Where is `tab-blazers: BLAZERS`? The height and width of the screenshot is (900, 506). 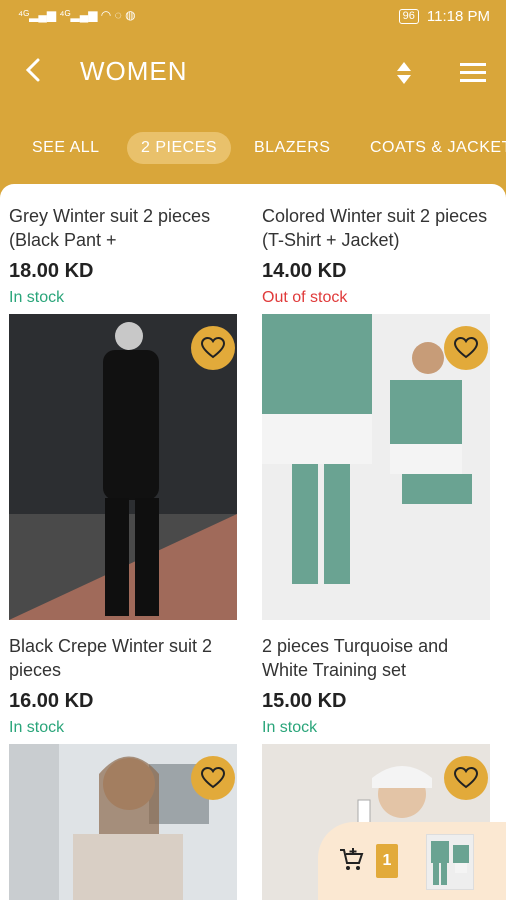 tab-blazers: BLAZERS is located at coordinates (292, 148).